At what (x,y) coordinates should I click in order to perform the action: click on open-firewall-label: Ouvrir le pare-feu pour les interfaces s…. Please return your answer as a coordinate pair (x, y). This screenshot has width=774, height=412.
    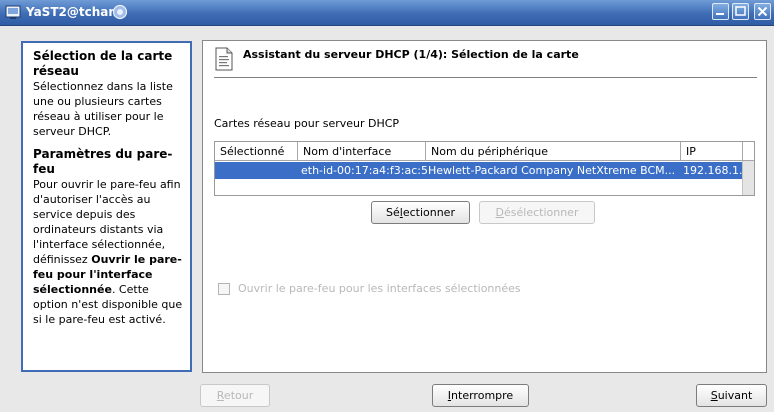
    Looking at the image, I should click on (379, 288).